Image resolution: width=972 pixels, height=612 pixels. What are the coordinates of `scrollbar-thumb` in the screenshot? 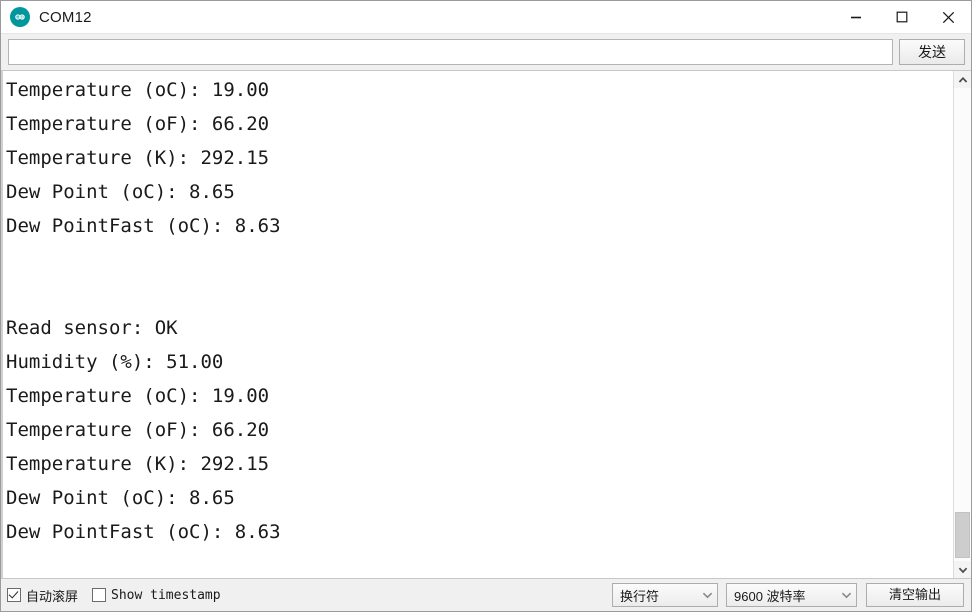 It's located at (962, 535).